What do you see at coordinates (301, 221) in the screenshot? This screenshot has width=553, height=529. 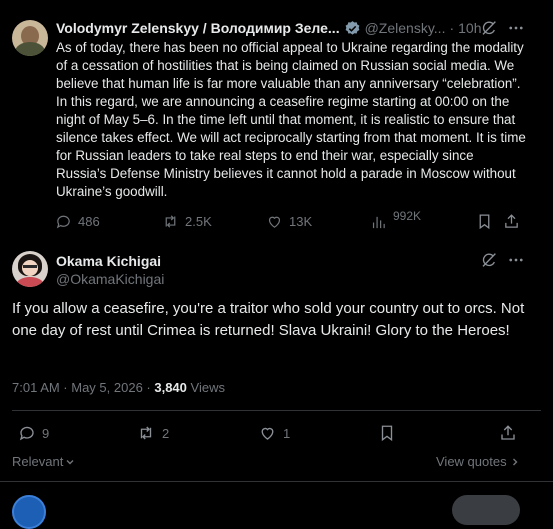 I see `like-count: 13K` at bounding box center [301, 221].